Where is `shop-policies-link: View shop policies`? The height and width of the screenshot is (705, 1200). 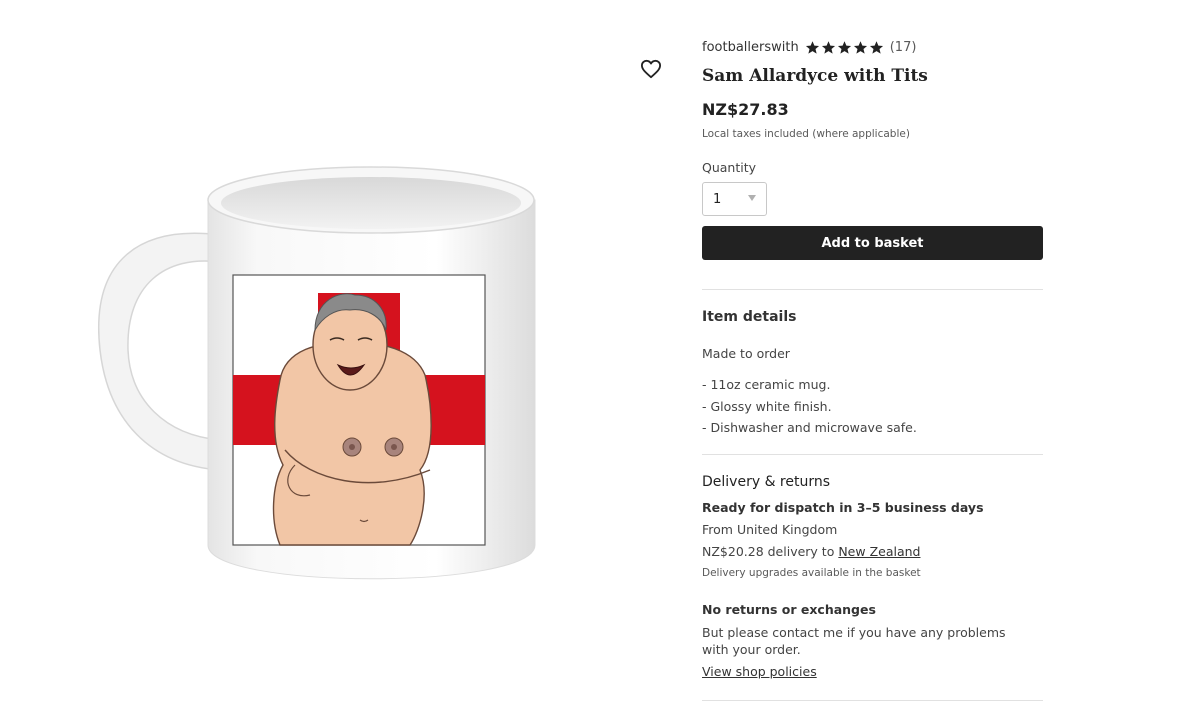
shop-policies-link: View shop policies is located at coordinates (759, 671).